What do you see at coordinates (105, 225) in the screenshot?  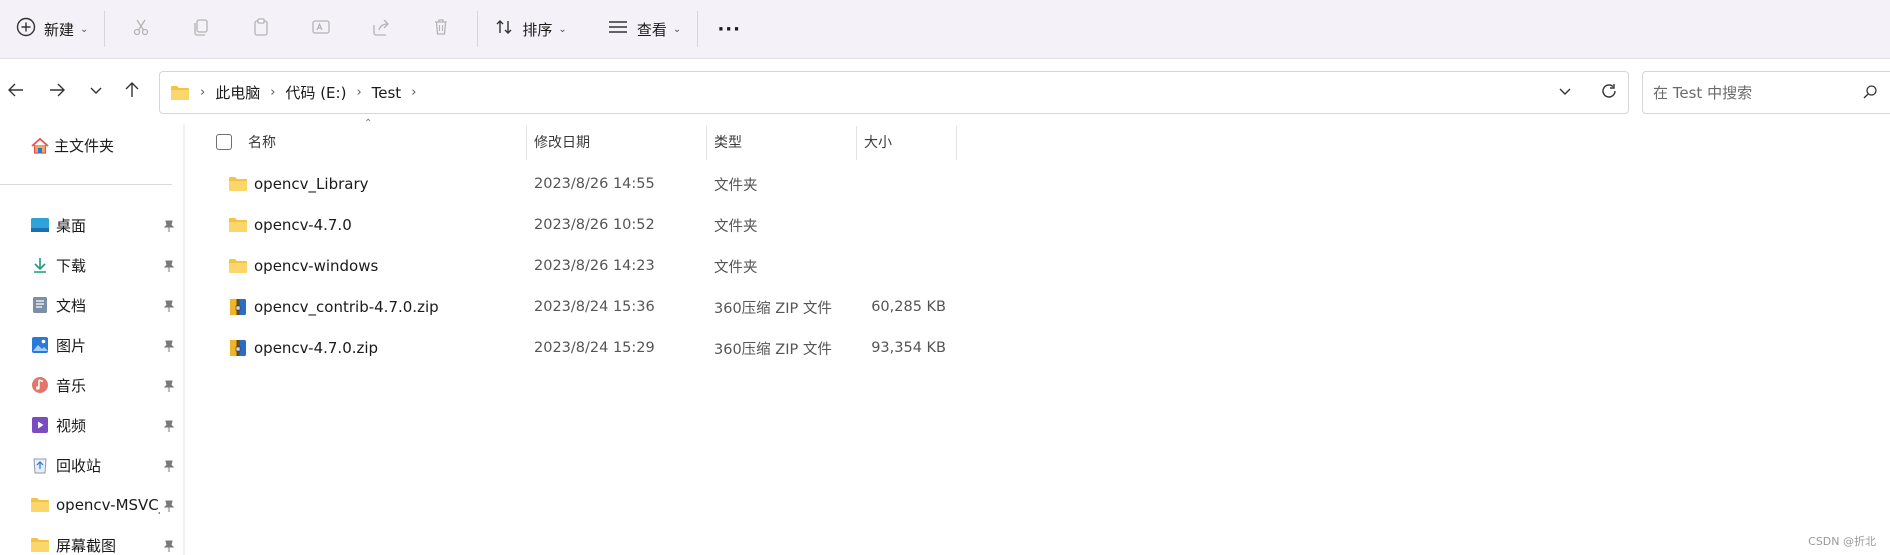 I see `sidebar-item-desktop: 桌面` at bounding box center [105, 225].